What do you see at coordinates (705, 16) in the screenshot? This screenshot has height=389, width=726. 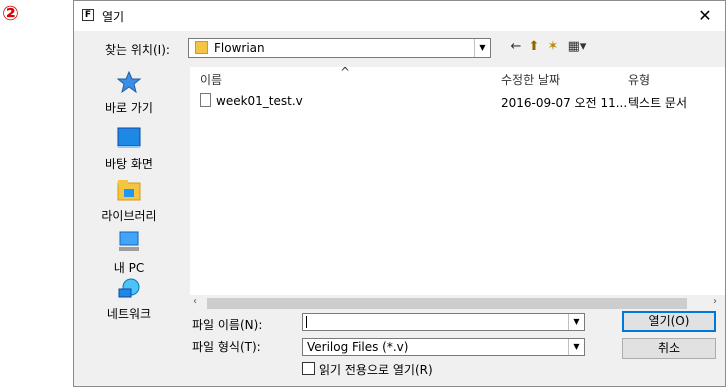 I see `close-button: ✕` at bounding box center [705, 16].